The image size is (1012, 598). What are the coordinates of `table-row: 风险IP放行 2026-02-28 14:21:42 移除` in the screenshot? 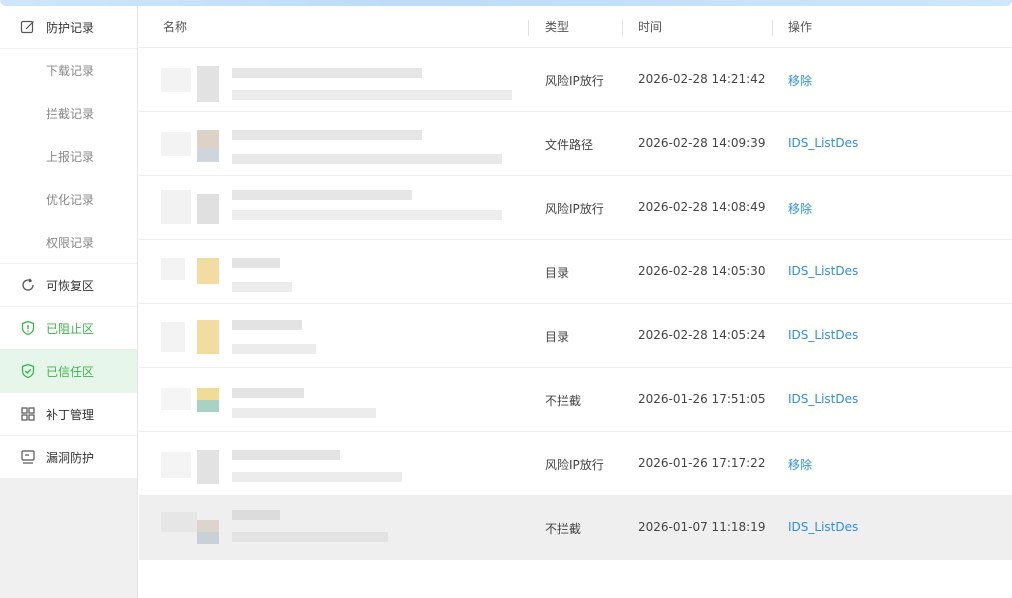 It's located at (575, 80).